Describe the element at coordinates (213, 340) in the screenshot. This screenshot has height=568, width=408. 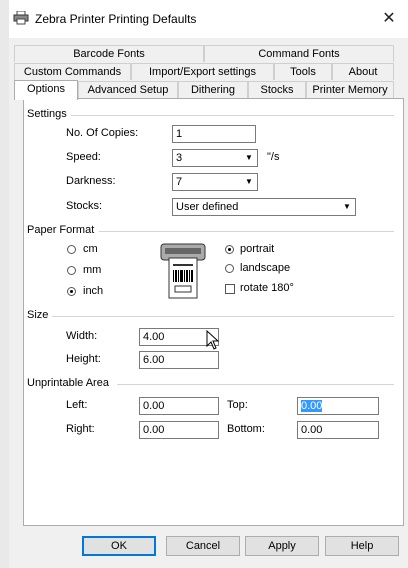
I see `mouse-pointer-icon` at that location.